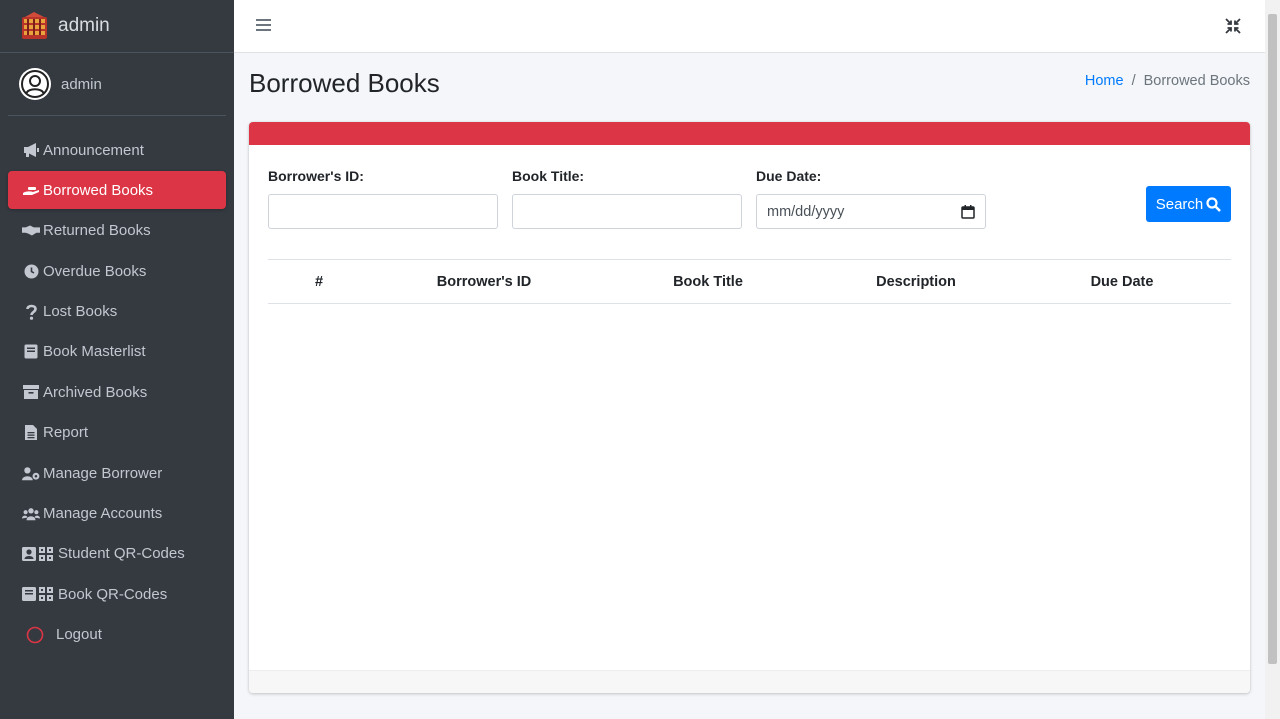 The width and height of the screenshot is (1280, 719). Describe the element at coordinates (789, 176) in the screenshot. I see `due-date-label: Due Date:` at that location.